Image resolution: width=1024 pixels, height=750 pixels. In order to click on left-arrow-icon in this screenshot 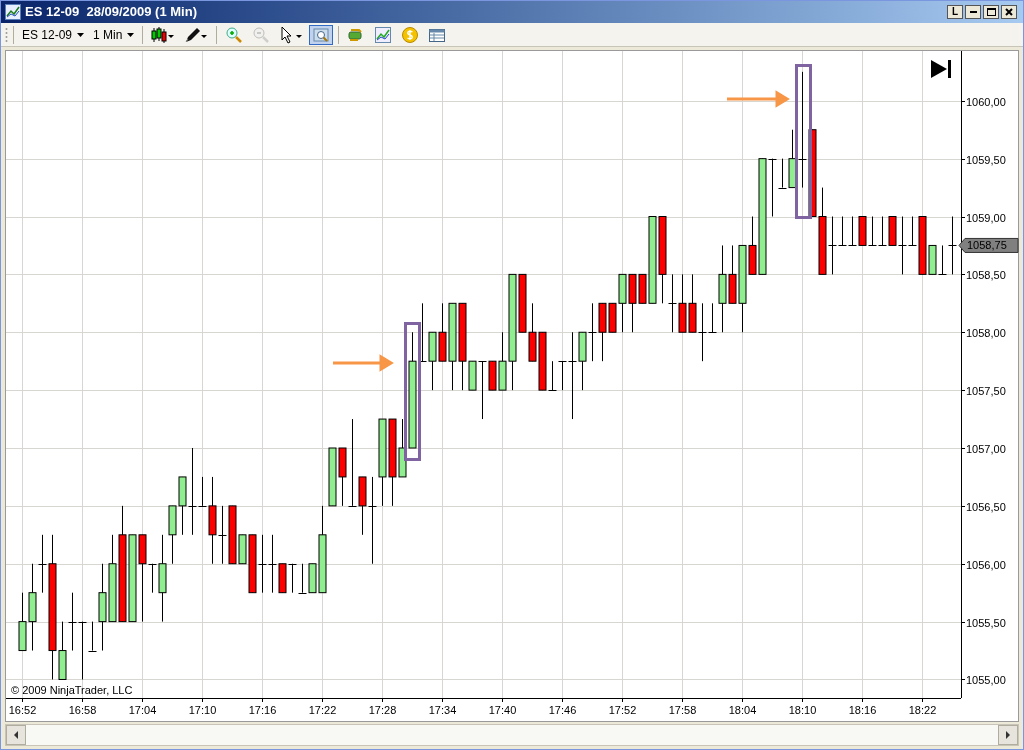, I will do `click(16, 735)`.